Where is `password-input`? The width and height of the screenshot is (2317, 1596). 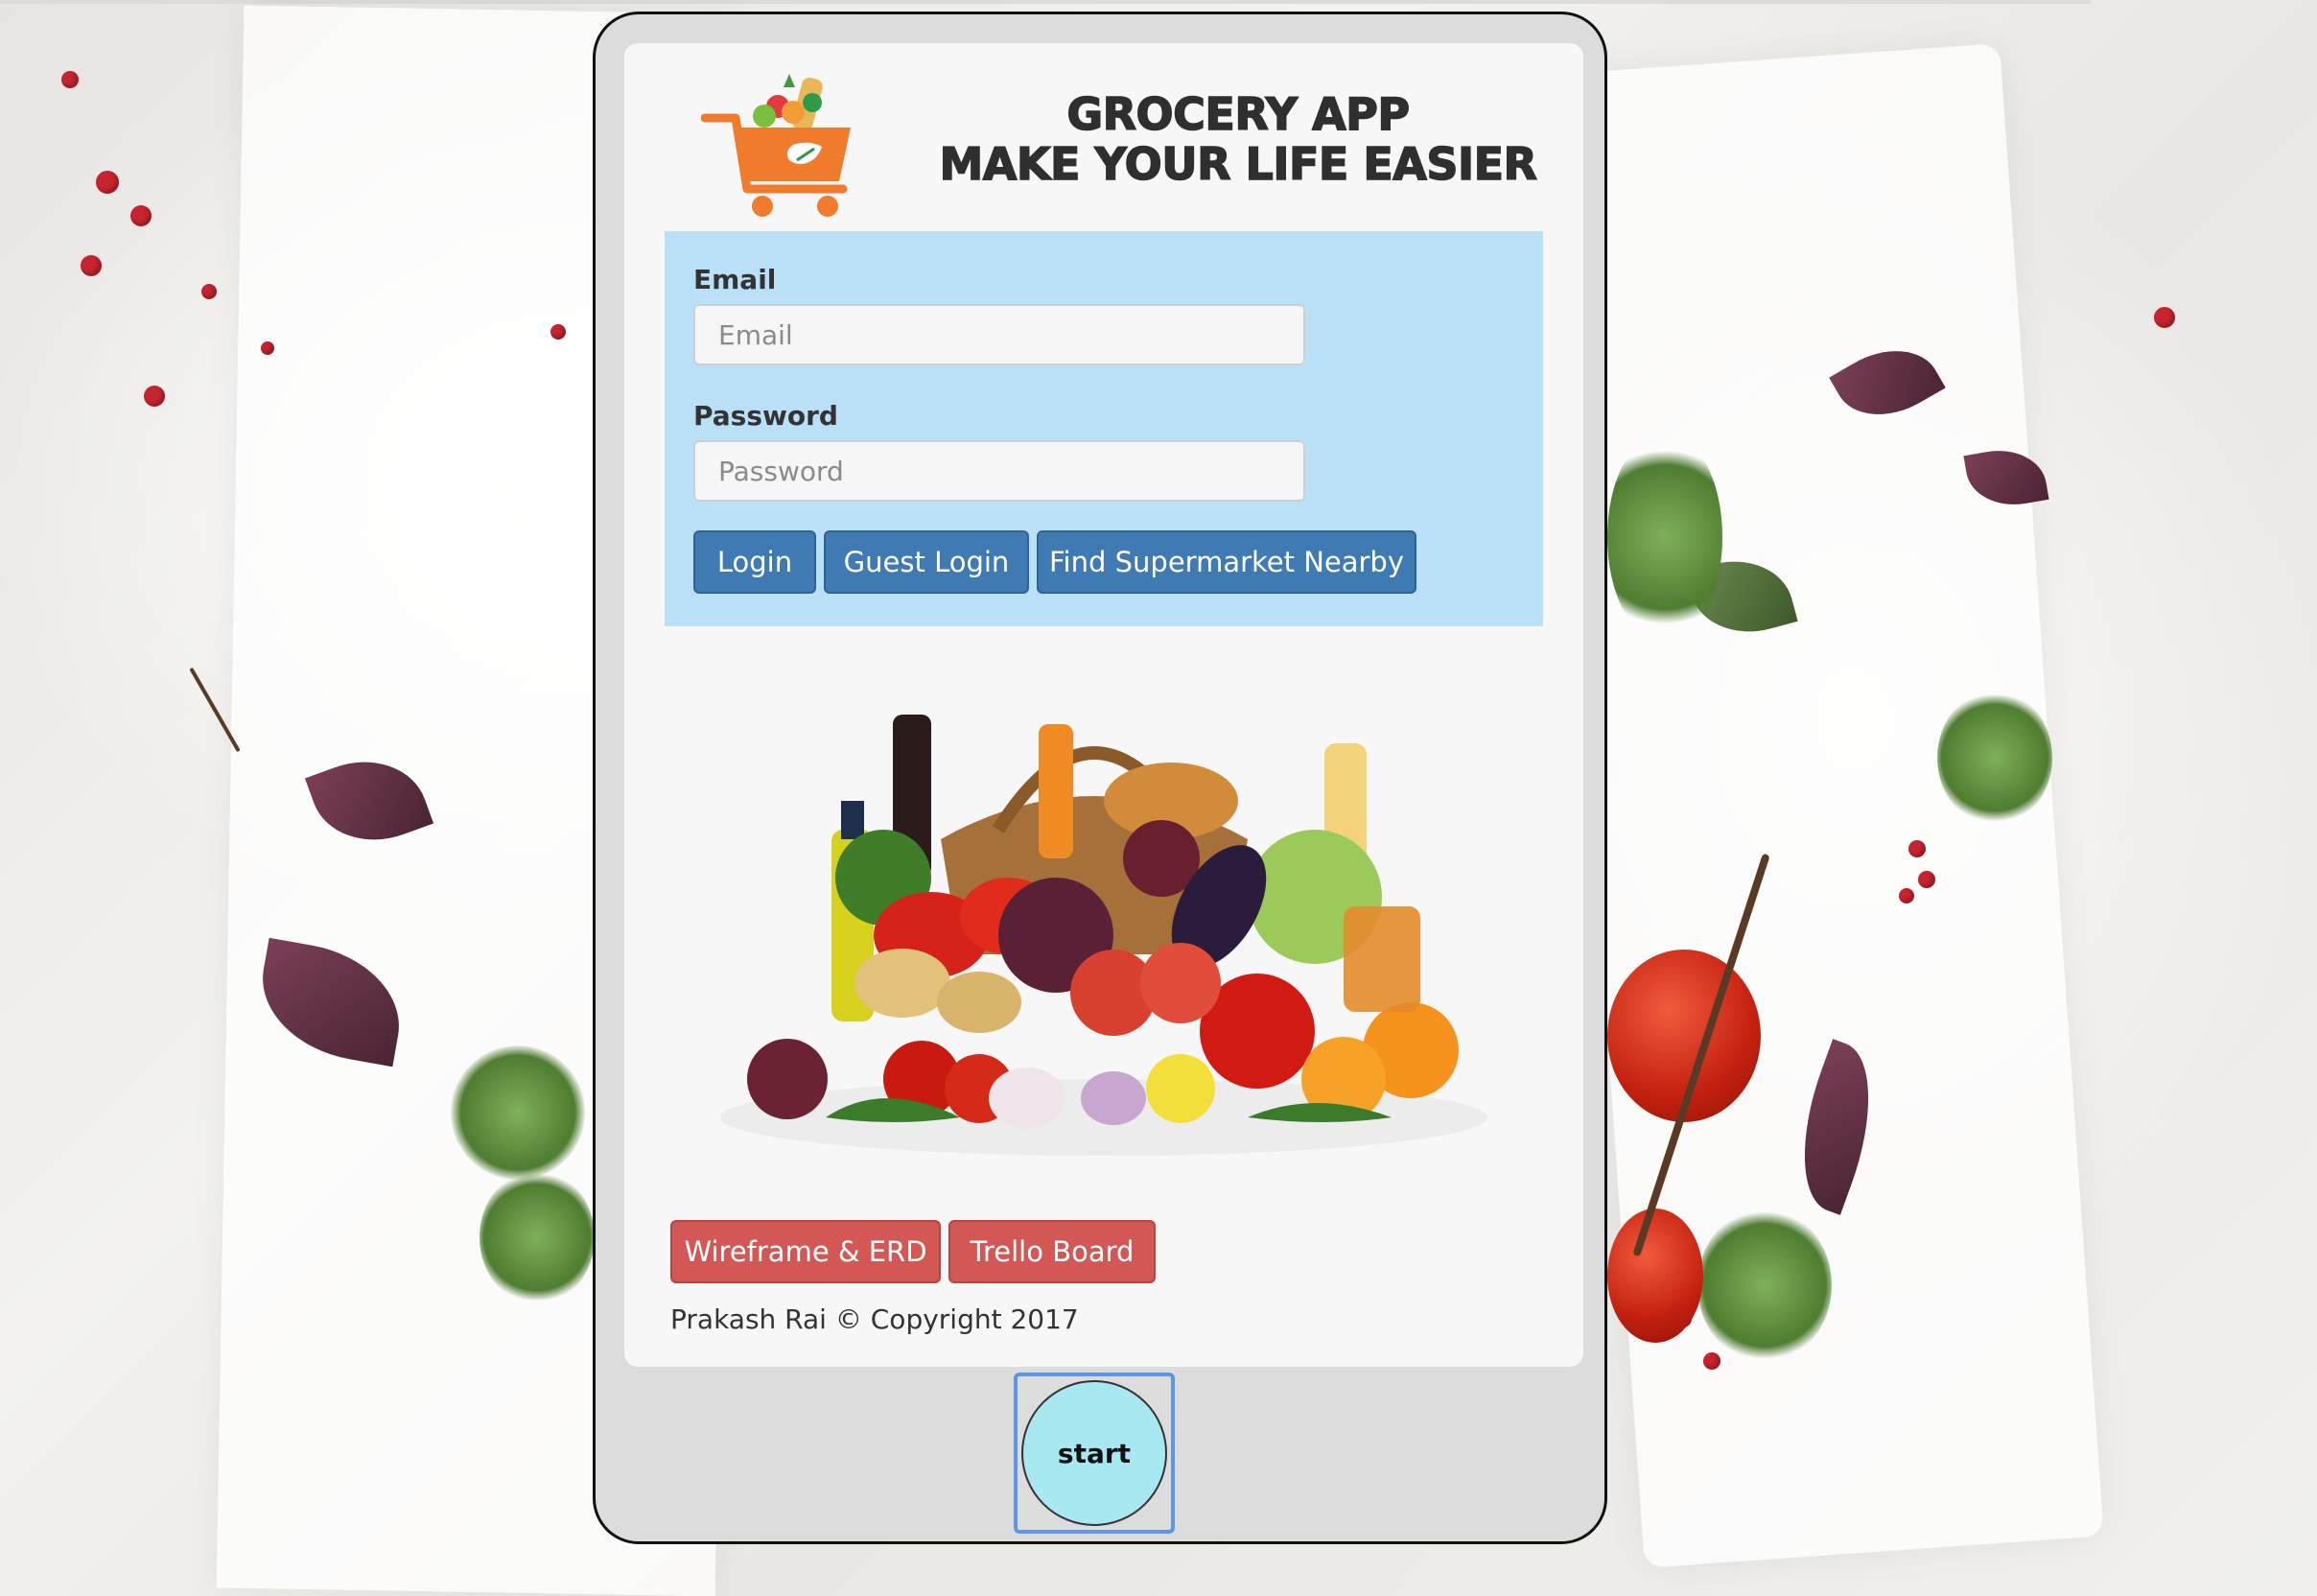 password-input is located at coordinates (999, 471).